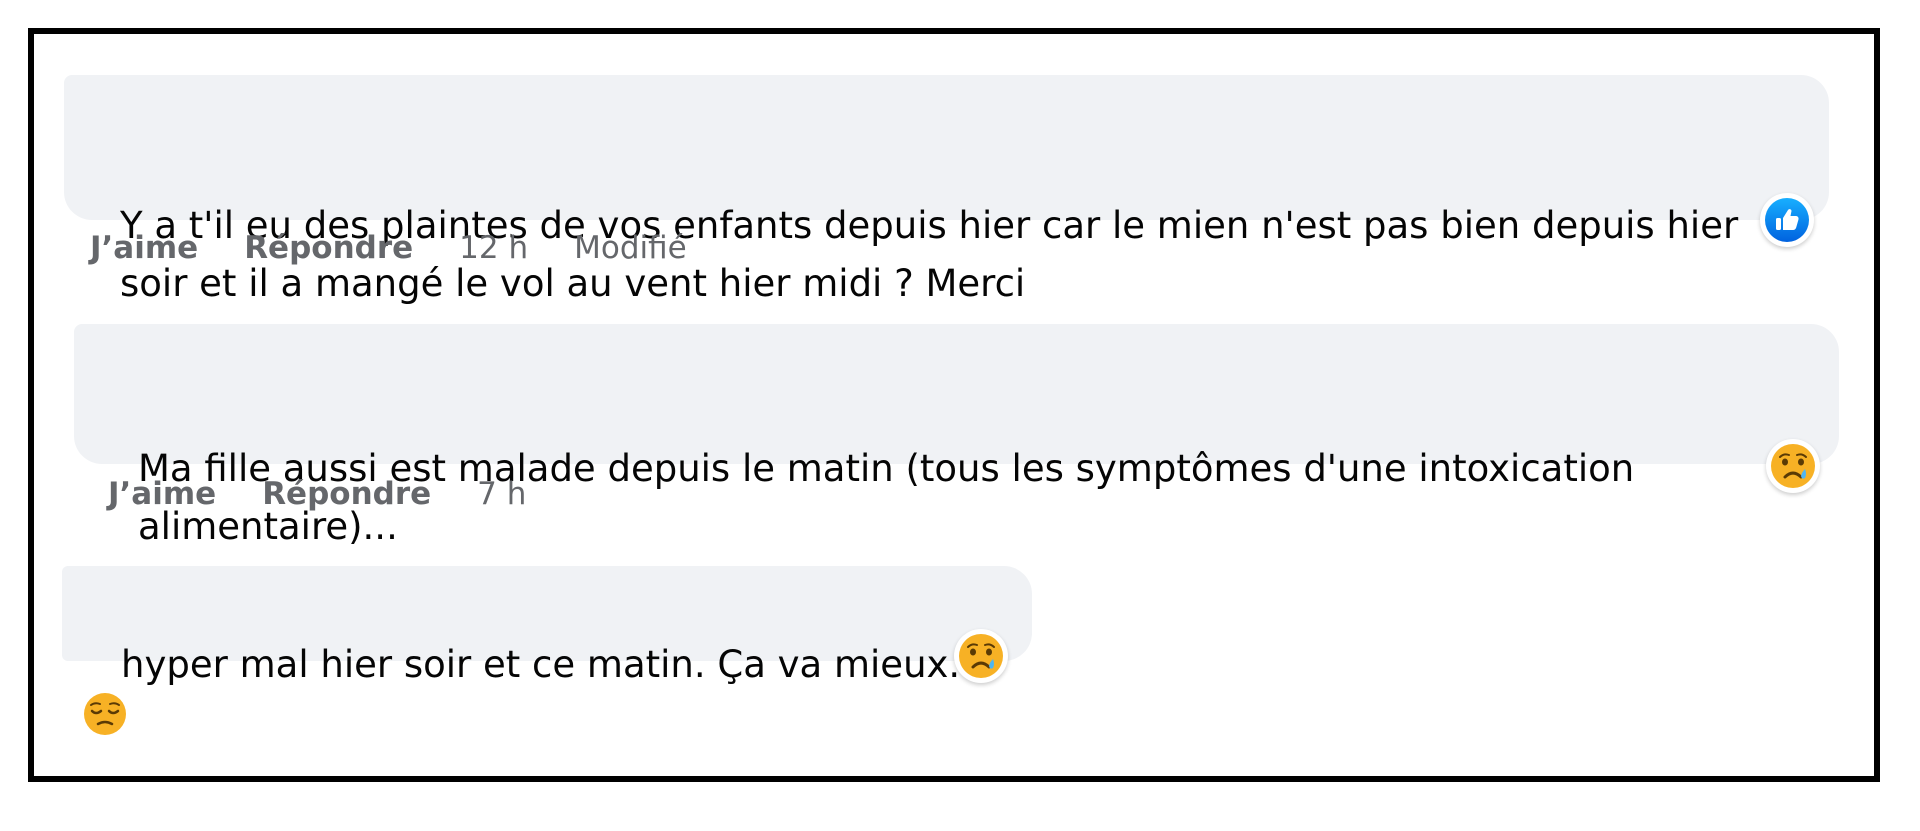 The image size is (1920, 831). I want to click on like-icon, so click(1787, 220).